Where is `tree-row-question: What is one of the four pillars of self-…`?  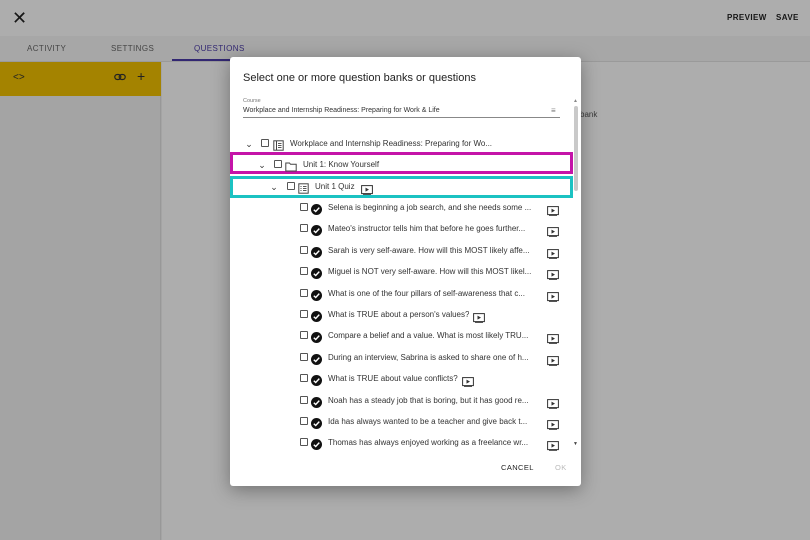
tree-row-question: What is one of the four pillars of self-… is located at coordinates (401, 296).